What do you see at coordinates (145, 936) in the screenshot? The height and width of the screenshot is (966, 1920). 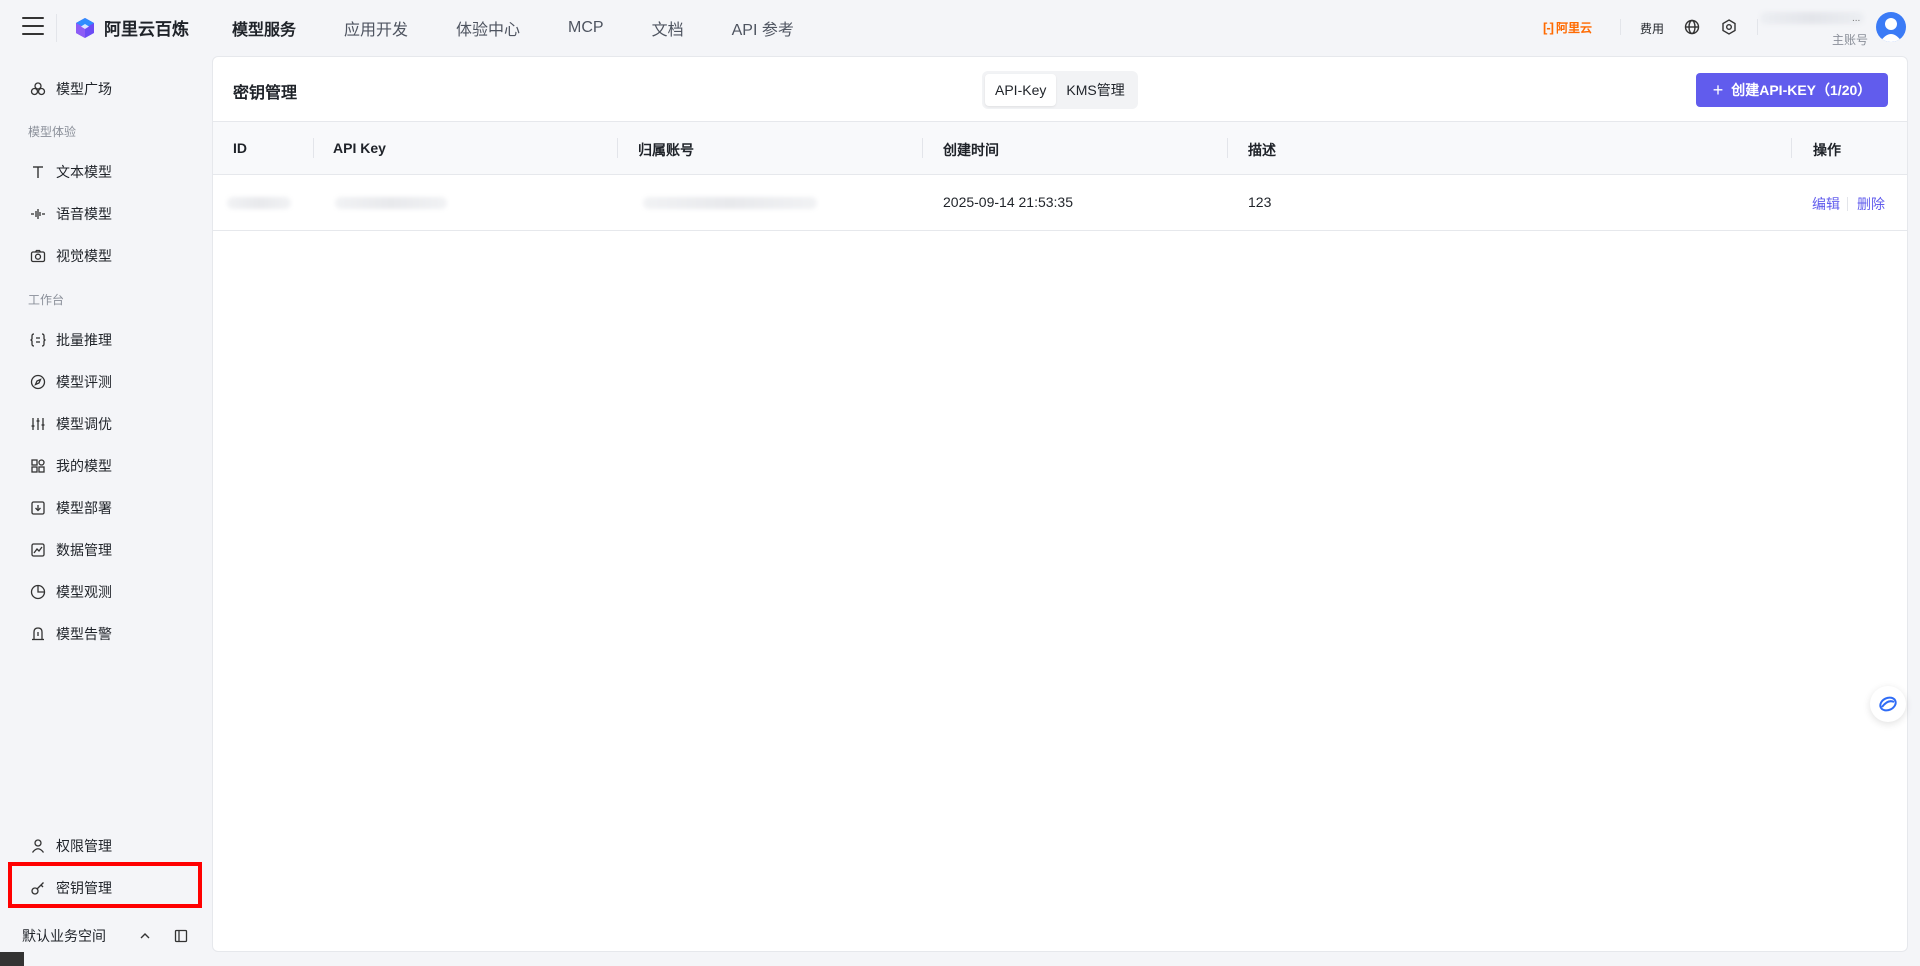 I see `chevron-up-icon` at bounding box center [145, 936].